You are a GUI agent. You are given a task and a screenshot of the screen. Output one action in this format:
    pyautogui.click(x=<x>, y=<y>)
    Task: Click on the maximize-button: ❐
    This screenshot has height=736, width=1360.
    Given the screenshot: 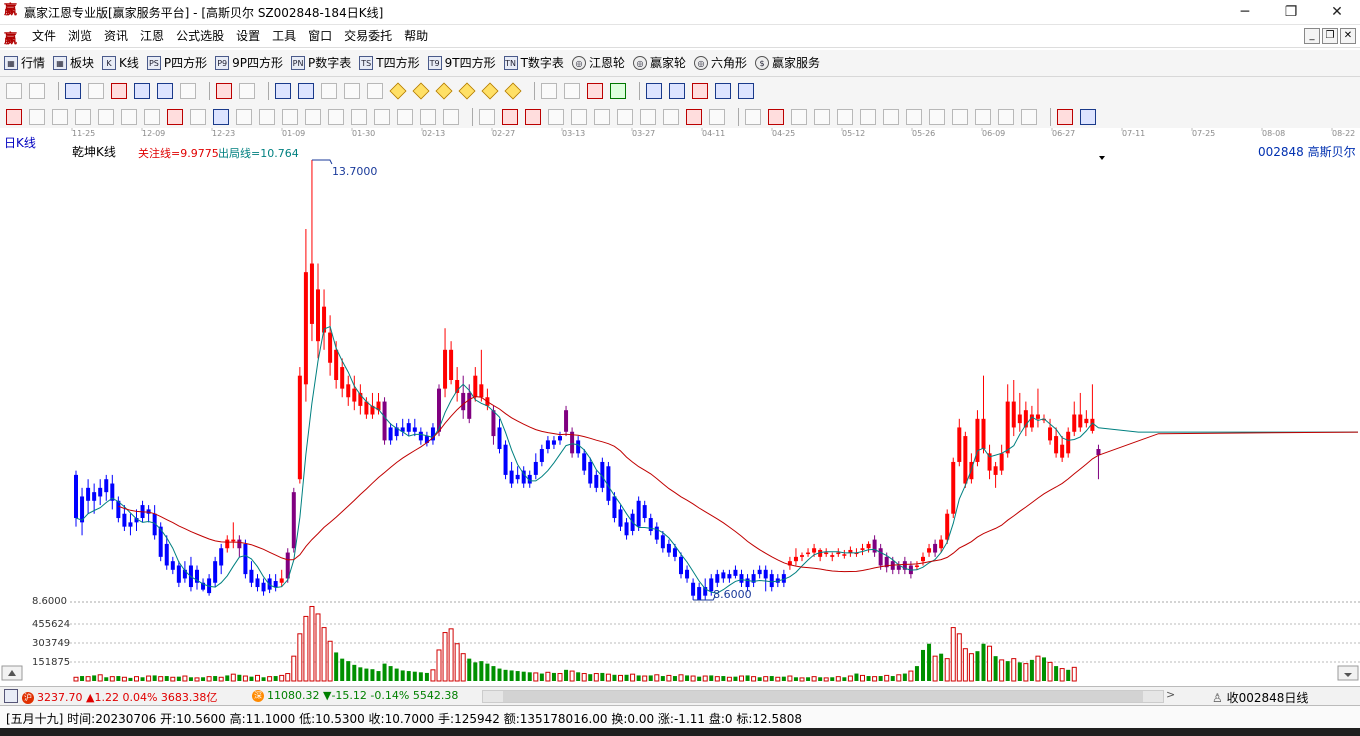 What is the action you would take?
    pyautogui.click(x=1291, y=12)
    